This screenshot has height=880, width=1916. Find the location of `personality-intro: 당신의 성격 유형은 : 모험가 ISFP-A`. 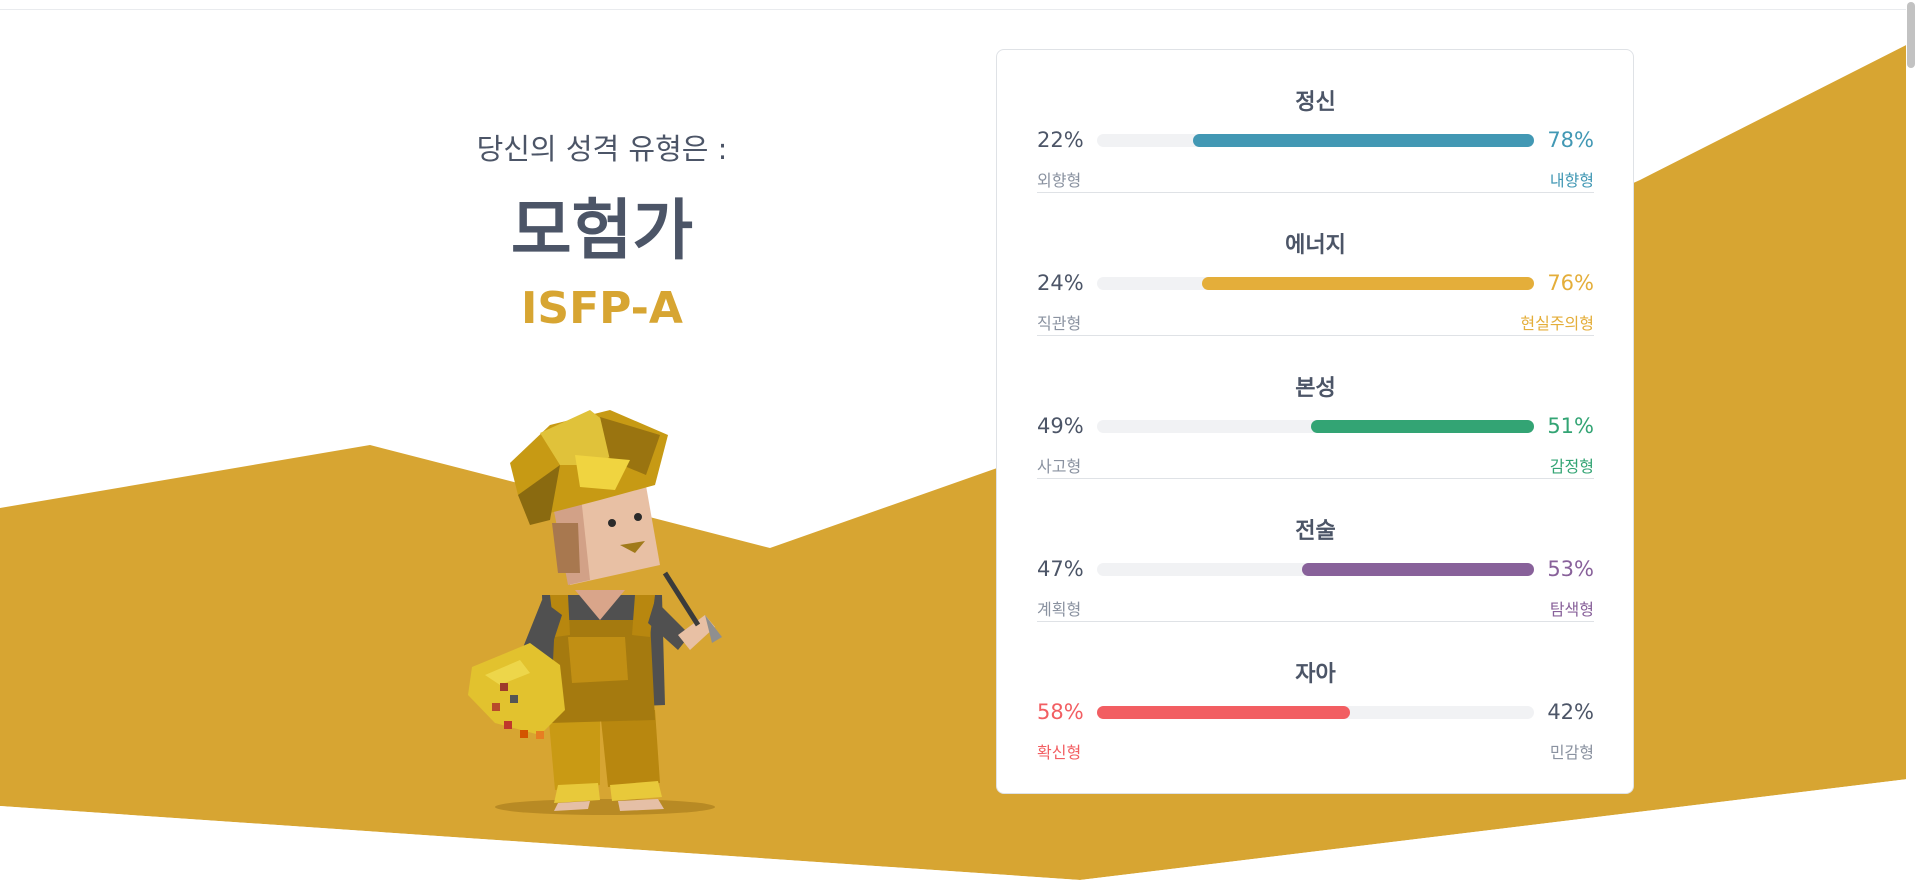

personality-intro: 당신의 성격 유형은 : 모험가 ISFP-A is located at coordinates (602, 233).